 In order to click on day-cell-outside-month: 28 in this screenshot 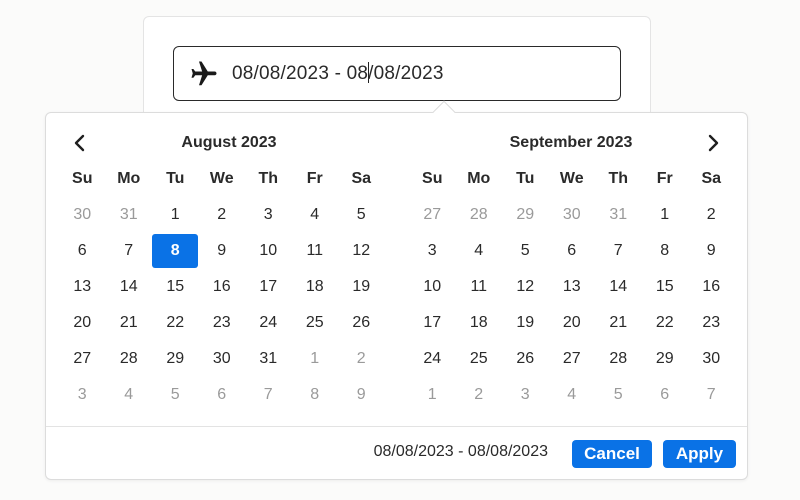, I will do `click(479, 215)`.